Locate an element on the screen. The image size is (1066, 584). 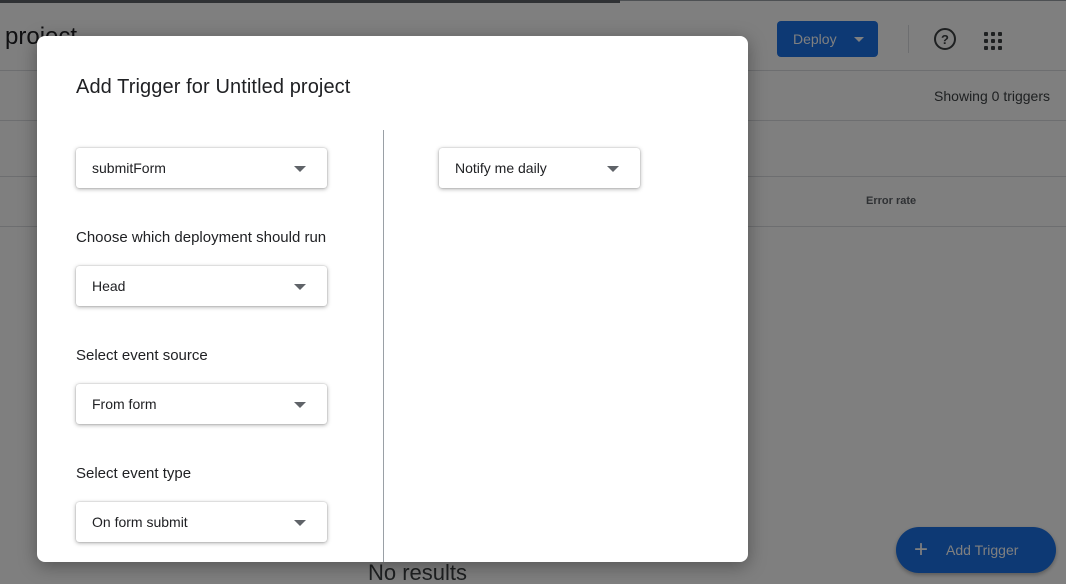
function-select-value: submitForm is located at coordinates (129, 168).